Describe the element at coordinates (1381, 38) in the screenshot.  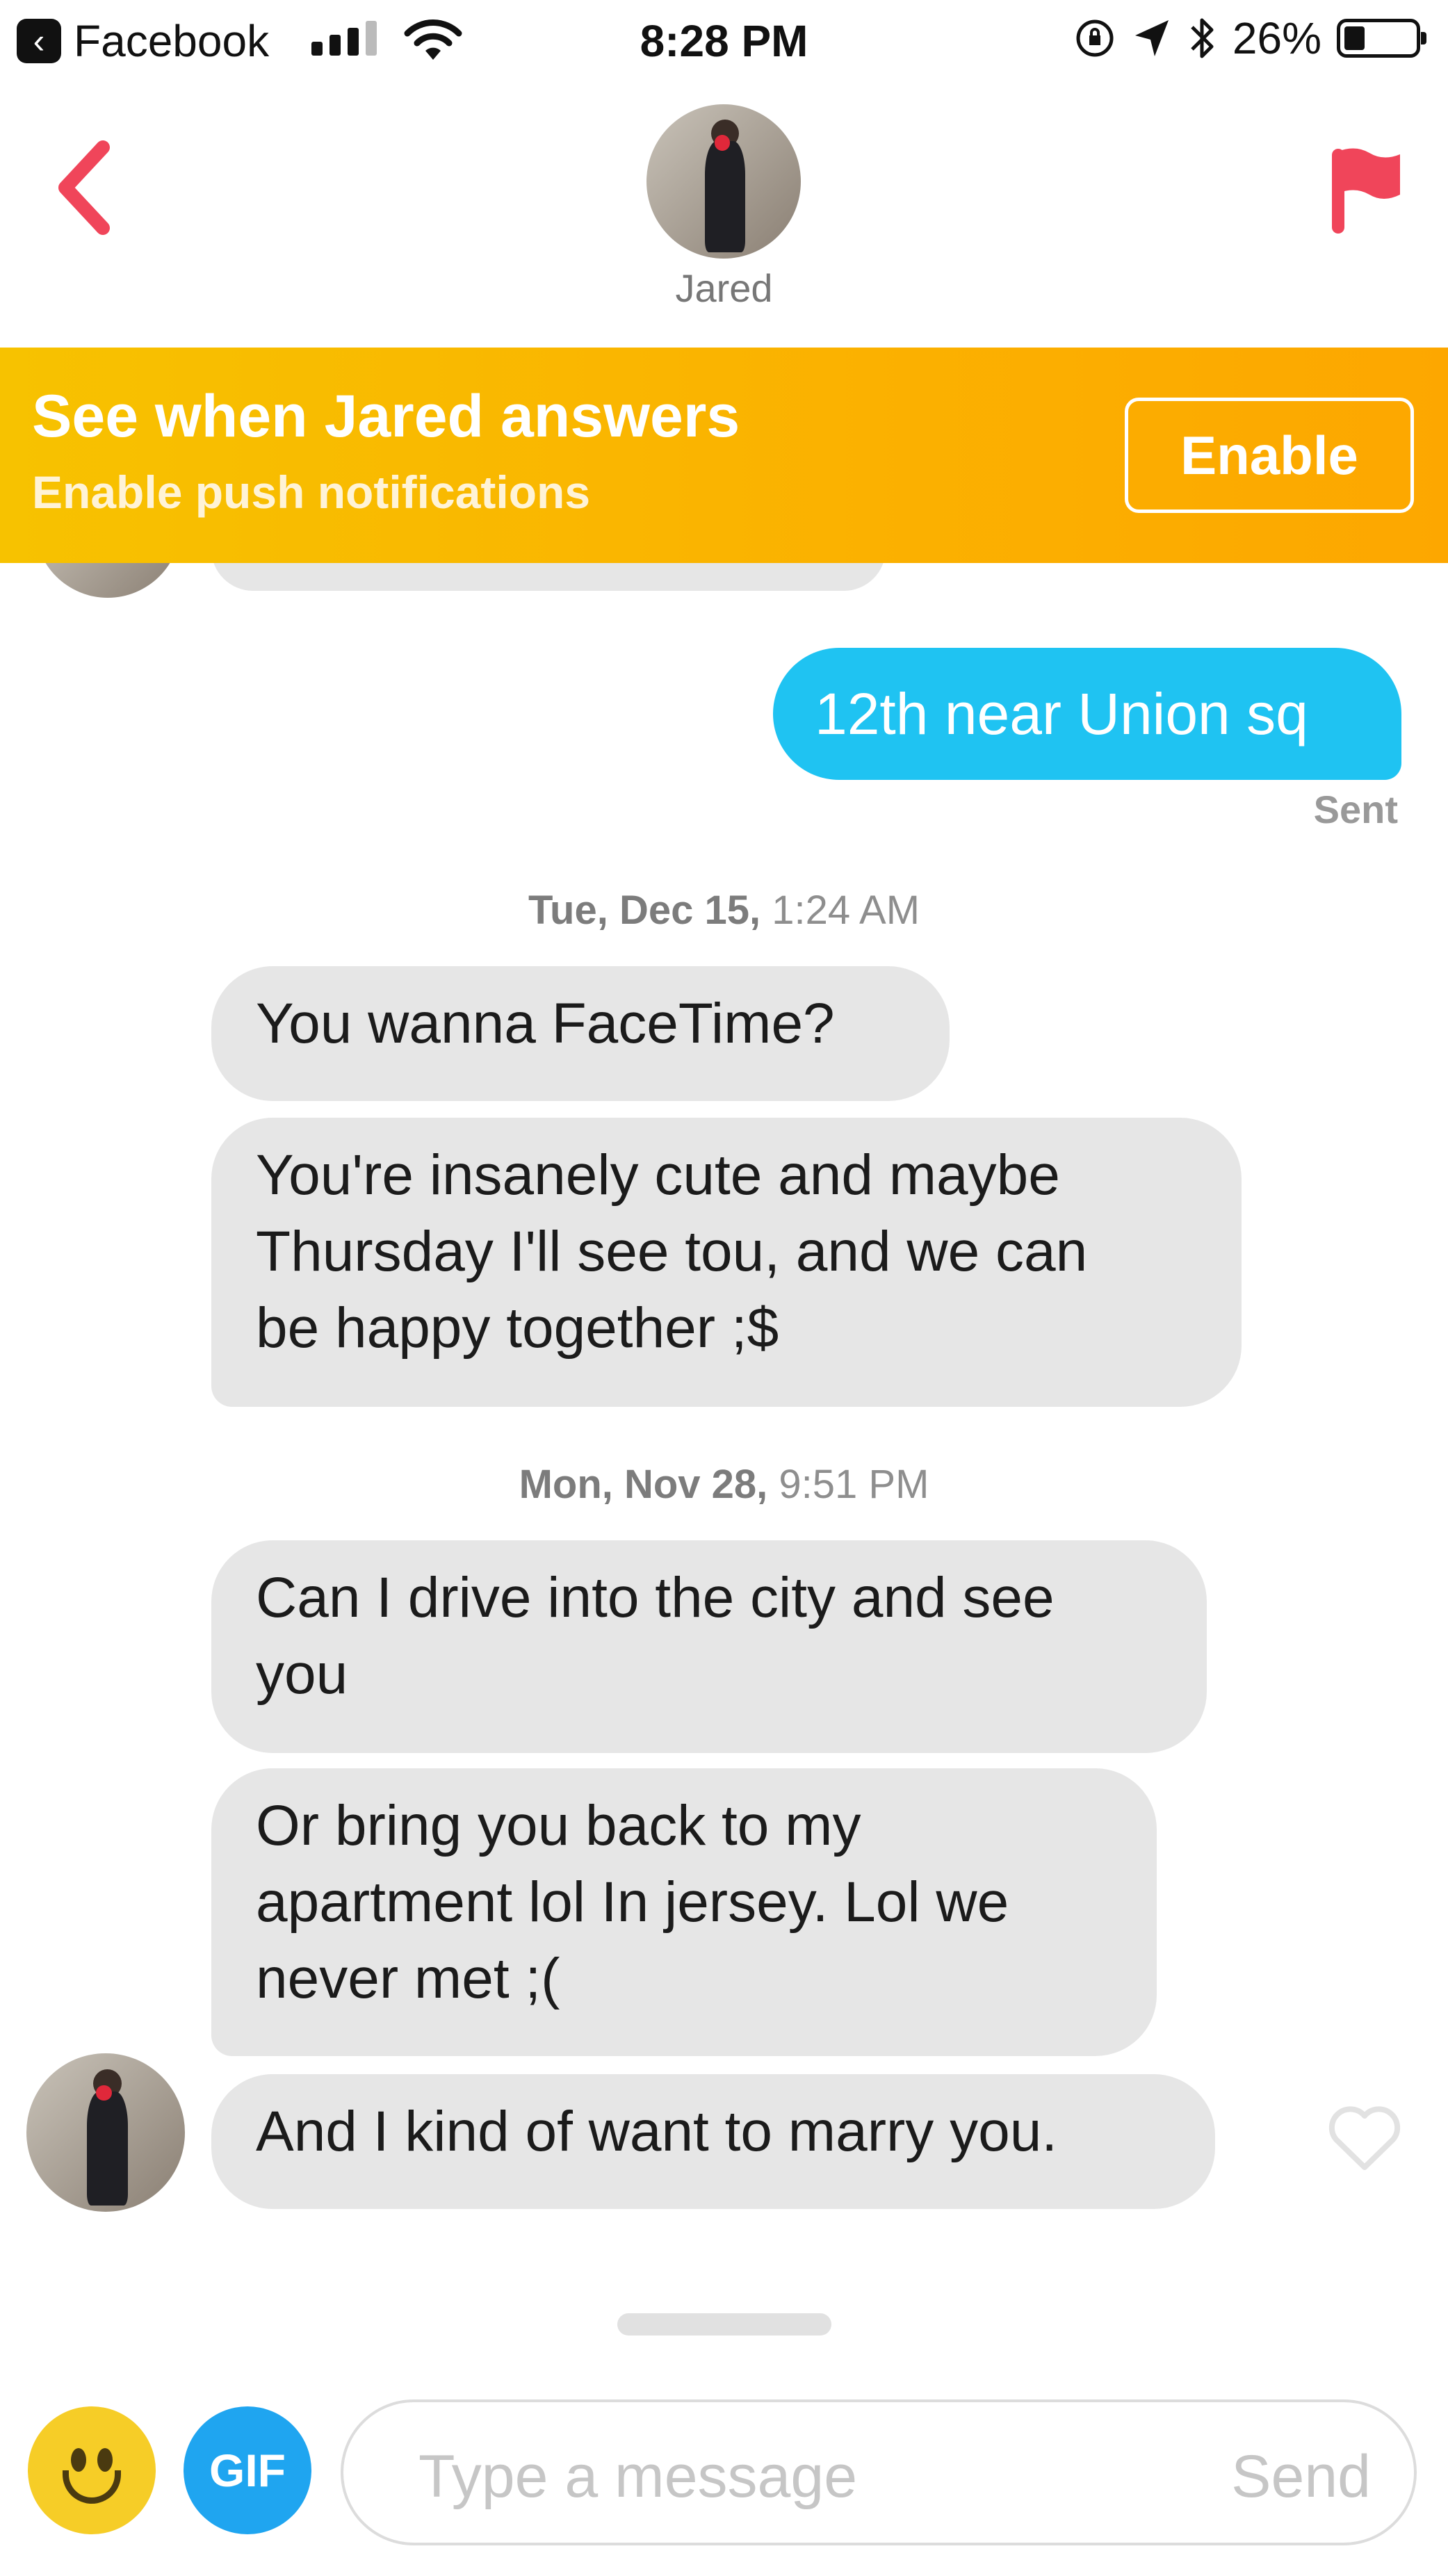
I see `battery-icon` at that location.